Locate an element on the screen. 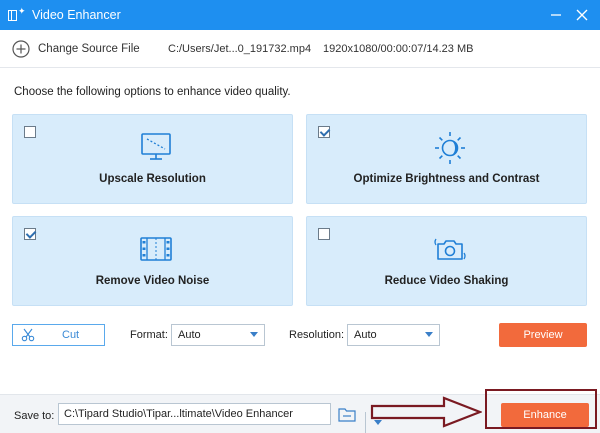 This screenshot has width=600, height=433. annotation-arrow-icon is located at coordinates (426, 412).